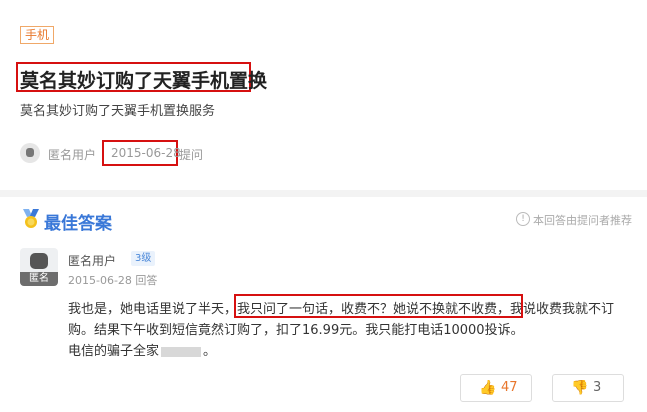  What do you see at coordinates (210, 351) in the screenshot?
I see `answer-text-3b: 。` at bounding box center [210, 351].